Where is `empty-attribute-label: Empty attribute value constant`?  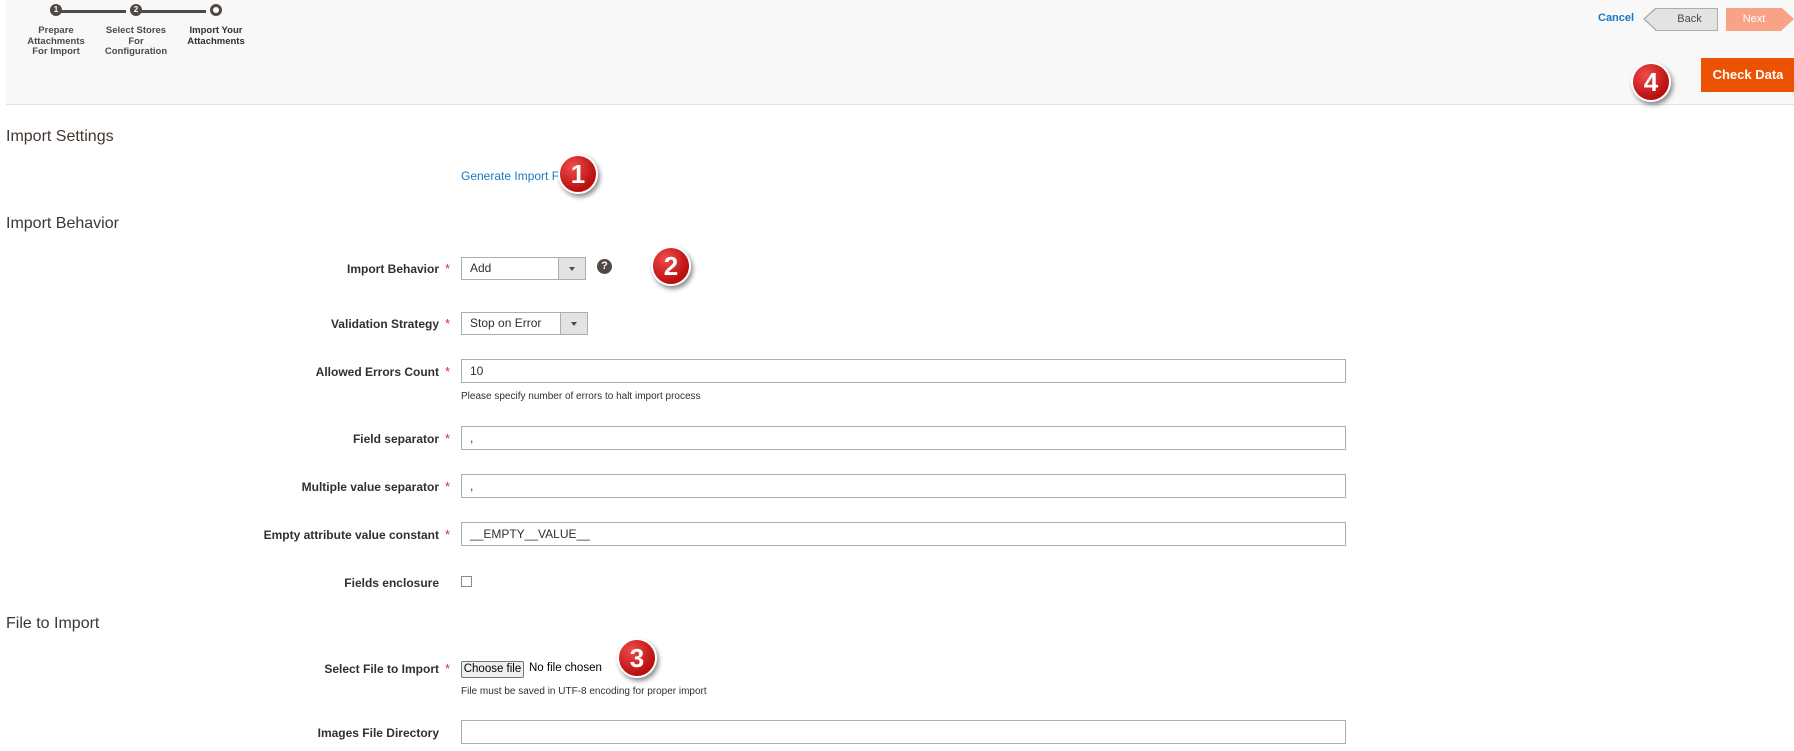 empty-attribute-label: Empty attribute value constant is located at coordinates (351, 535).